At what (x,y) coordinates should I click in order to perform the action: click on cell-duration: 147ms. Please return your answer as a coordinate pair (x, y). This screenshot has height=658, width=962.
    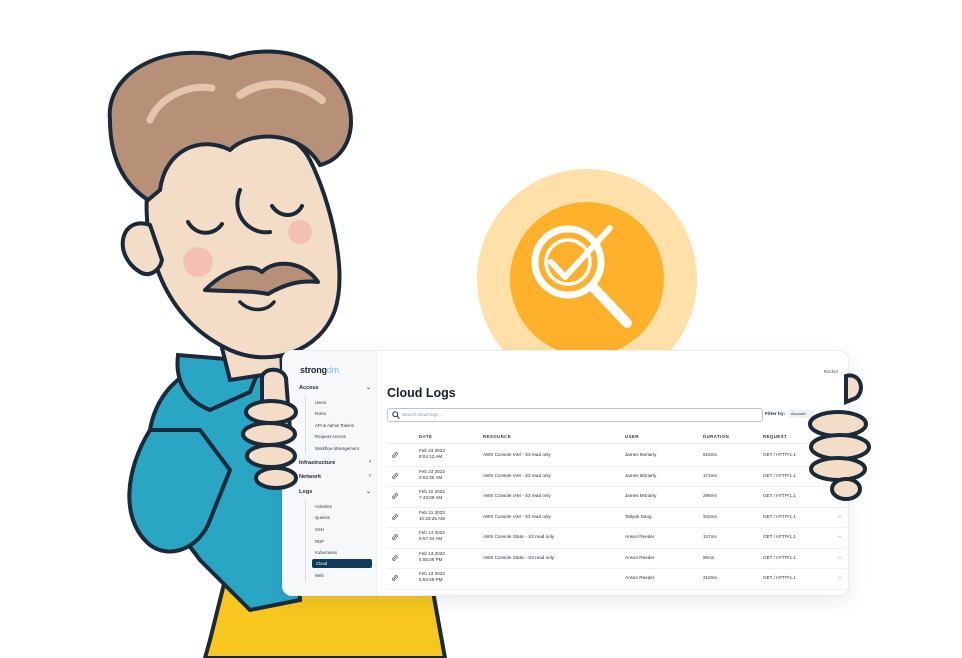
    Looking at the image, I should click on (710, 536).